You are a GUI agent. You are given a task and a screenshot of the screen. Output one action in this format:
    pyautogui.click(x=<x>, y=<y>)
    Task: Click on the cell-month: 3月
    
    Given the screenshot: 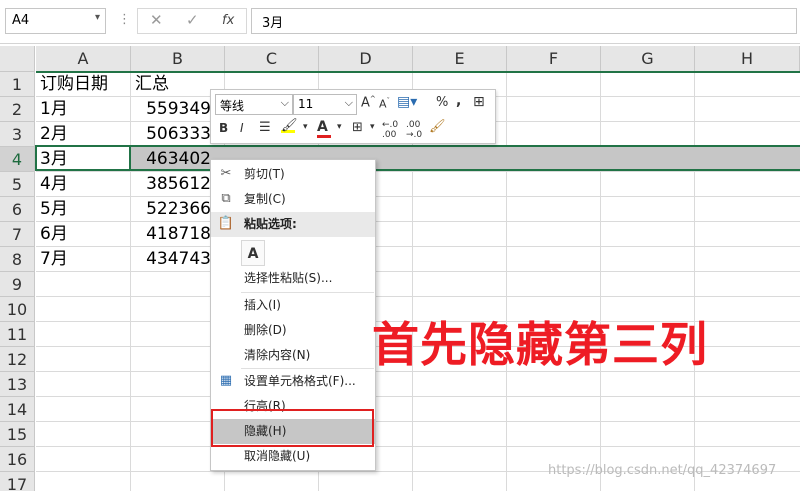 What is the action you would take?
    pyautogui.click(x=54, y=159)
    